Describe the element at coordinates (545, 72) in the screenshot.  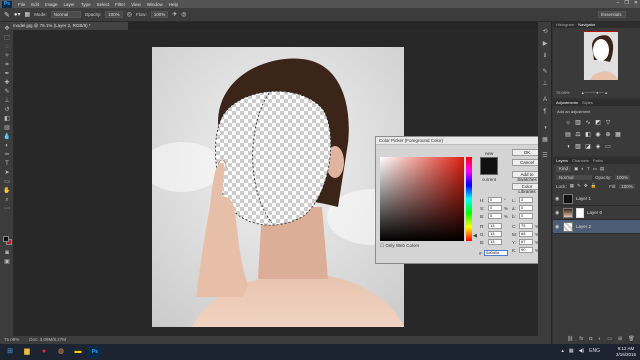
I see `brush-panel-icon: ✎` at that location.